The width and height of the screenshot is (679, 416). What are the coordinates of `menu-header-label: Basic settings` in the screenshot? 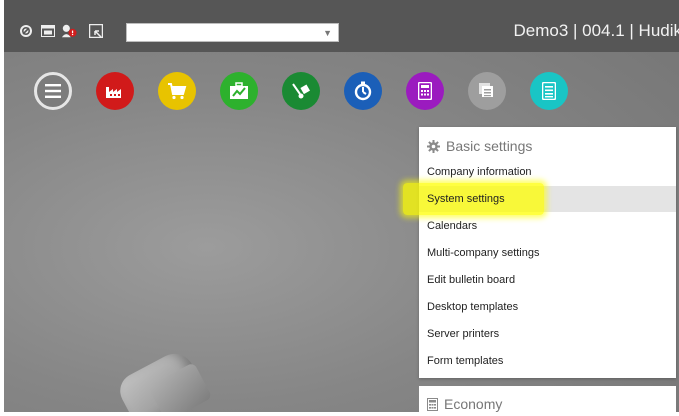 It's located at (489, 146).